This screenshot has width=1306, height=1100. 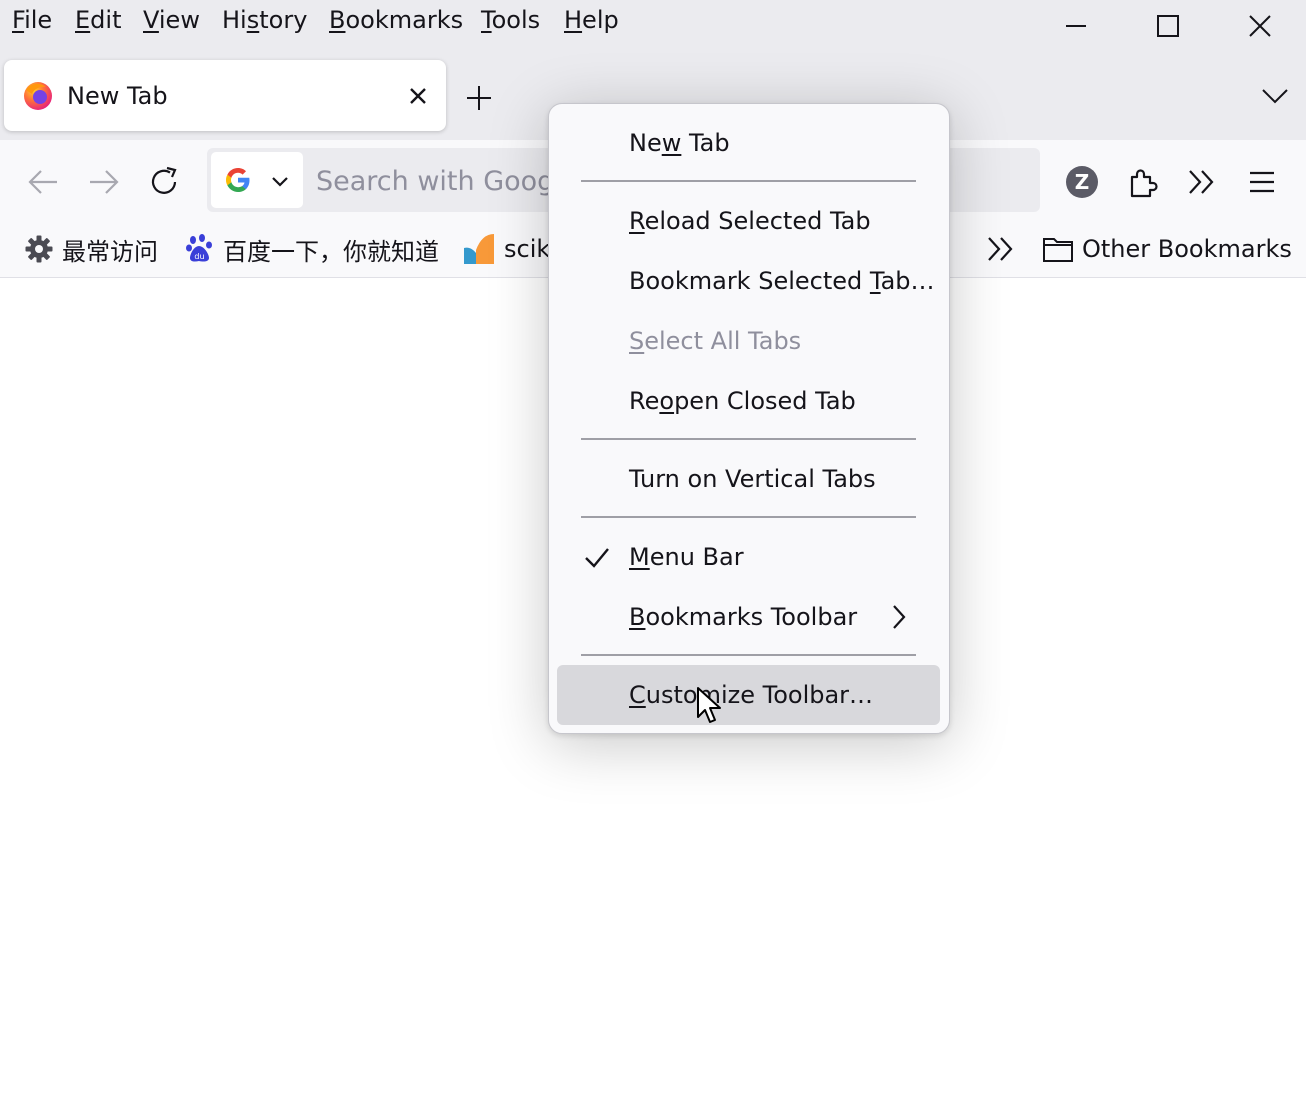 I want to click on baidu-paw-icon: du, so click(x=199, y=248).